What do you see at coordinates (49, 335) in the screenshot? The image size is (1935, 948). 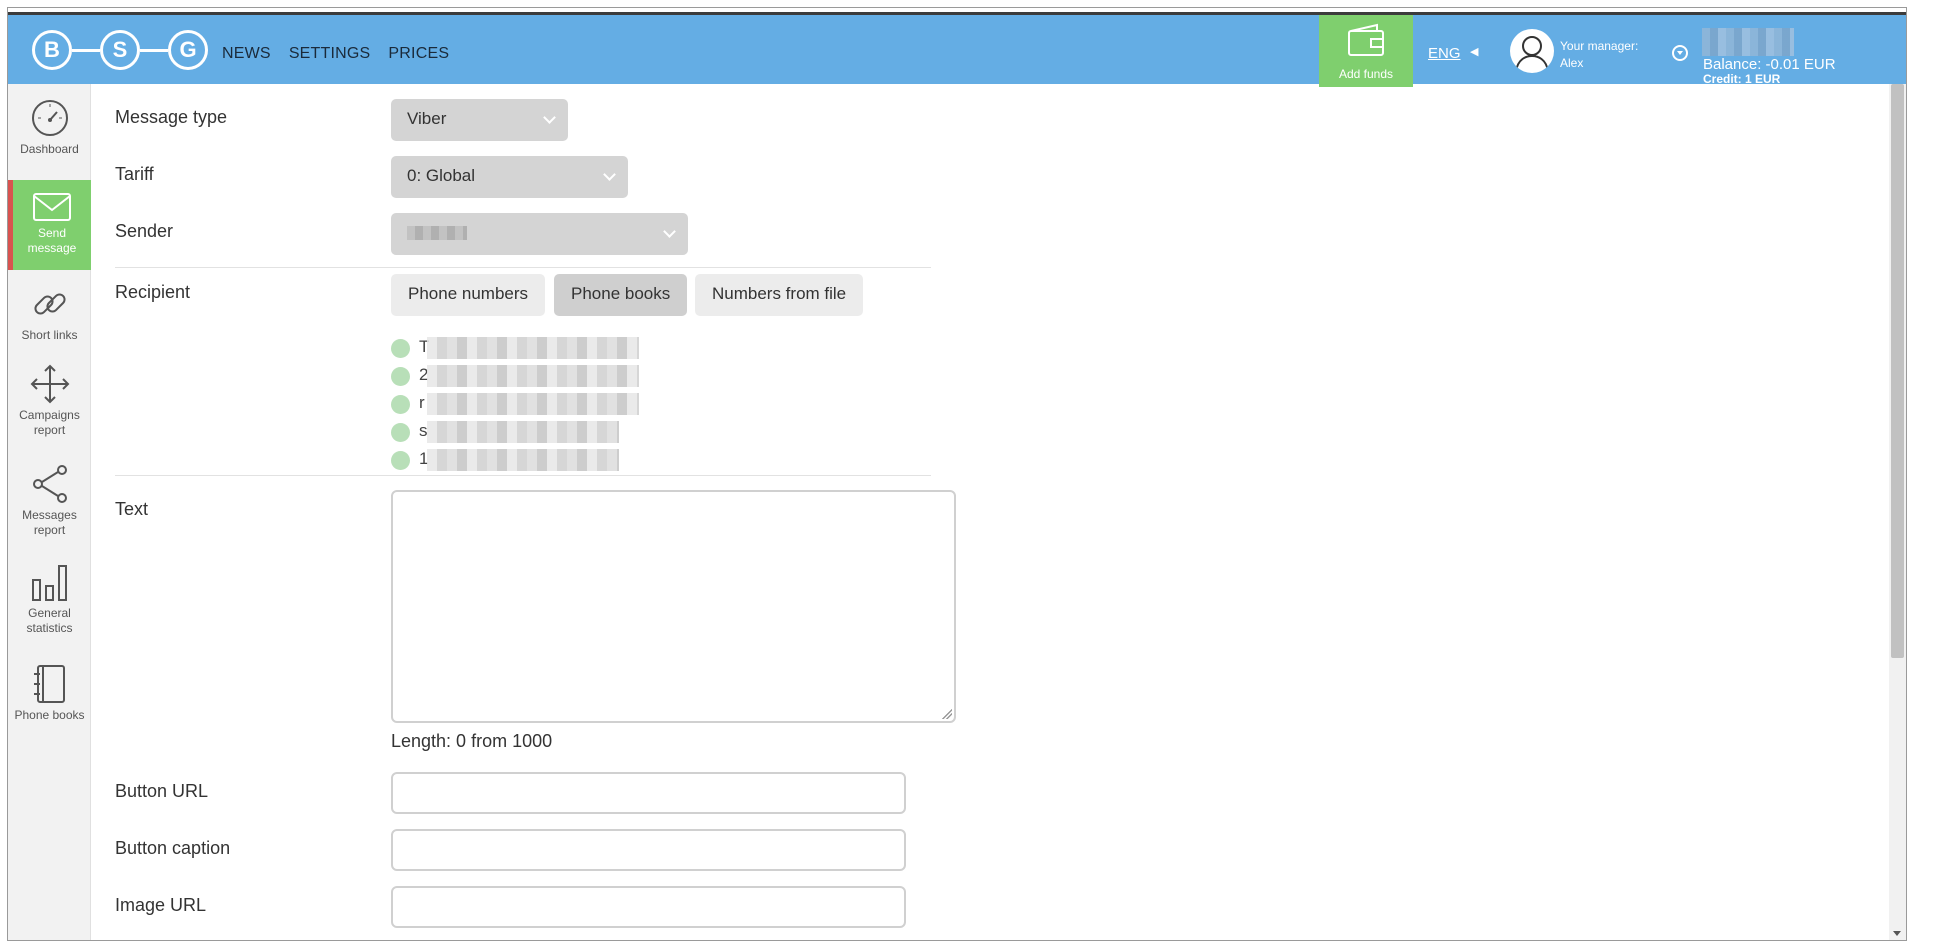 I see `sidebar-item-label: Short links` at bounding box center [49, 335].